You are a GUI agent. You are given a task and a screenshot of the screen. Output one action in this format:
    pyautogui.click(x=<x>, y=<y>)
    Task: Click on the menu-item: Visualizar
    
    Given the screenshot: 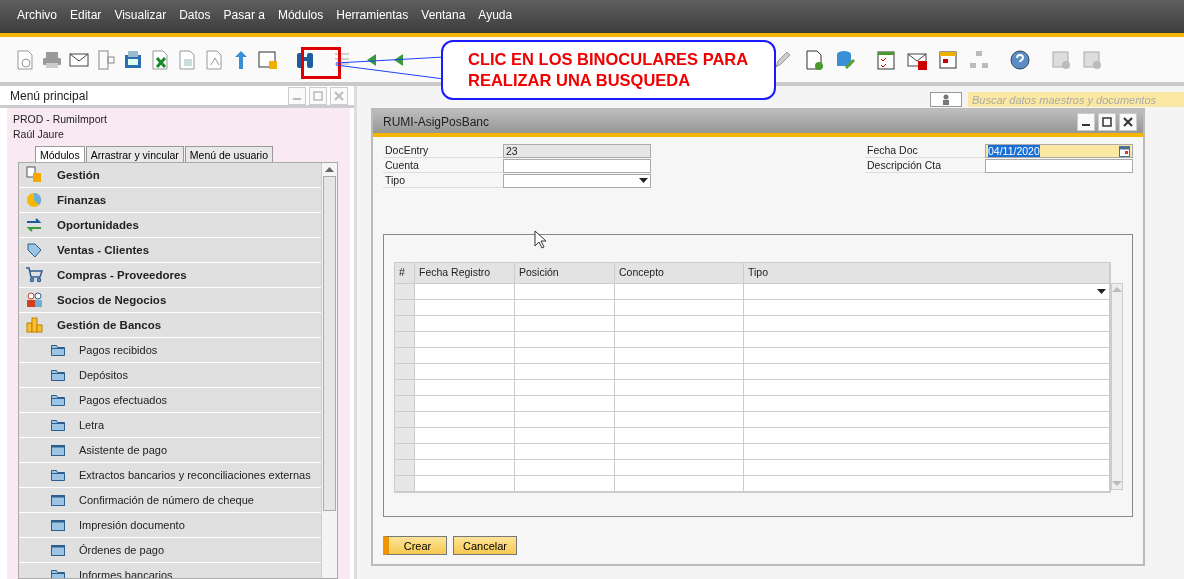 What is the action you would take?
    pyautogui.click(x=140, y=14)
    